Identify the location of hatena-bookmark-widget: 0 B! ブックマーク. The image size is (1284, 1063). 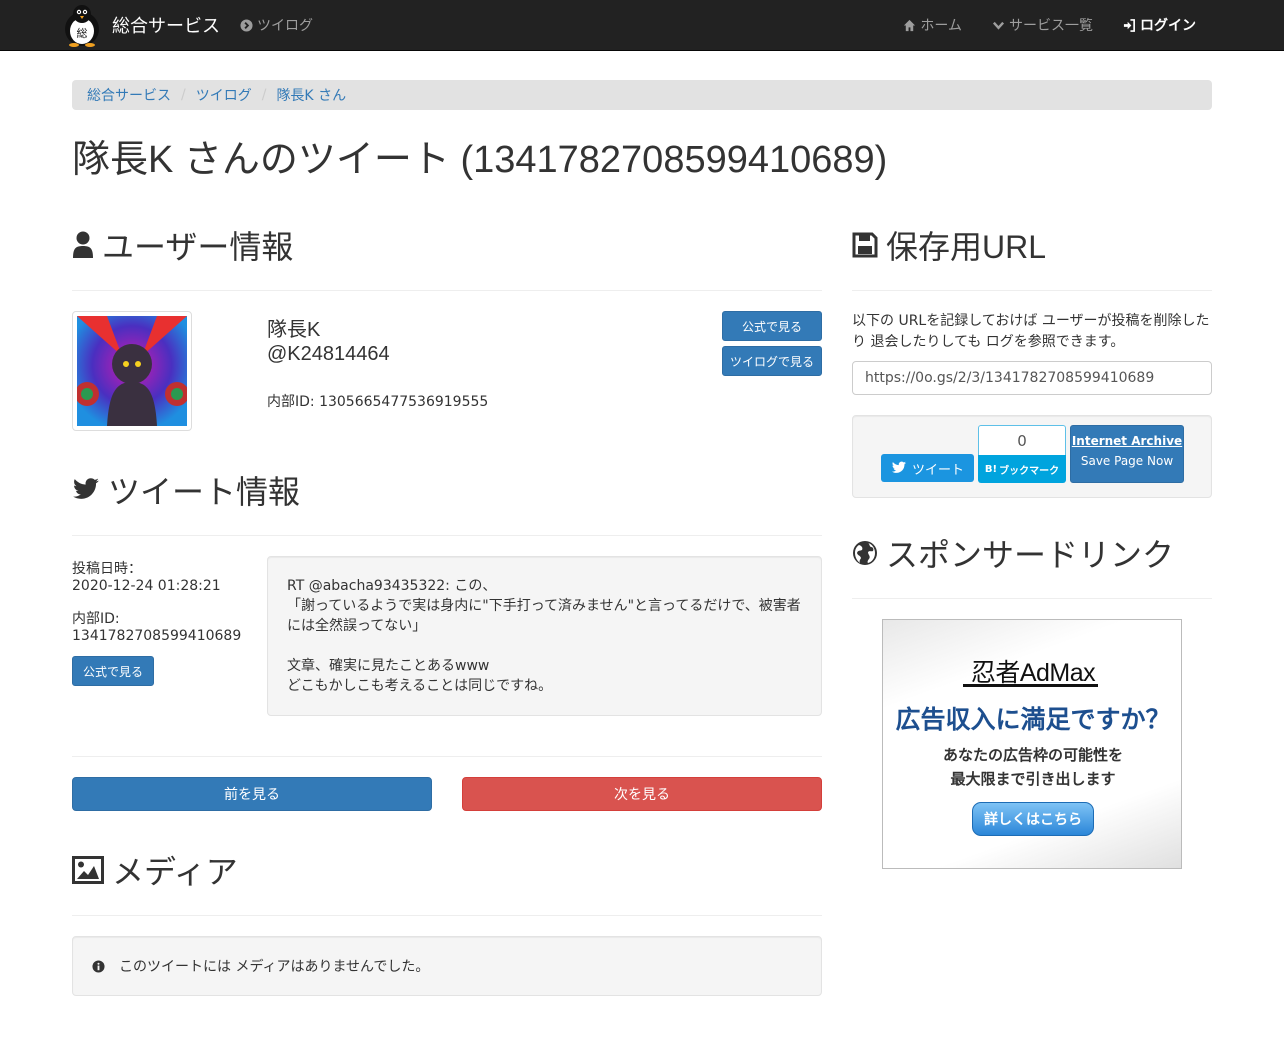
(1022, 454).